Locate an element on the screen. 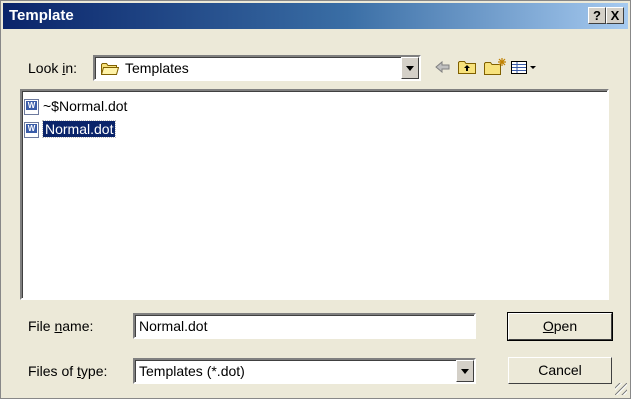 Image resolution: width=631 pixels, height=399 pixels. folder-icon is located at coordinates (110, 68).